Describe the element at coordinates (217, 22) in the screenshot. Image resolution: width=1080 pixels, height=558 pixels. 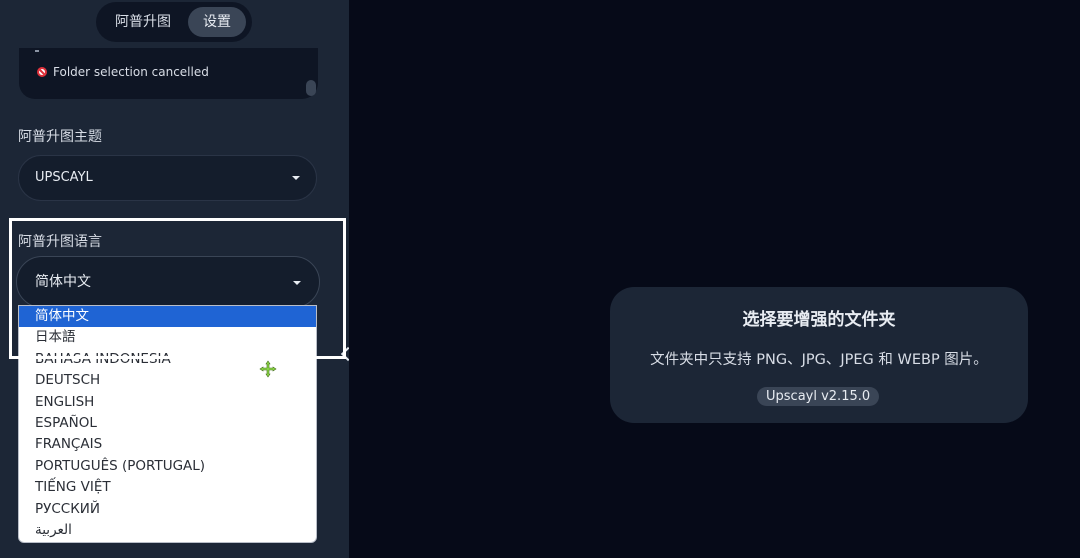
I see `tab-settings: 设置` at that location.